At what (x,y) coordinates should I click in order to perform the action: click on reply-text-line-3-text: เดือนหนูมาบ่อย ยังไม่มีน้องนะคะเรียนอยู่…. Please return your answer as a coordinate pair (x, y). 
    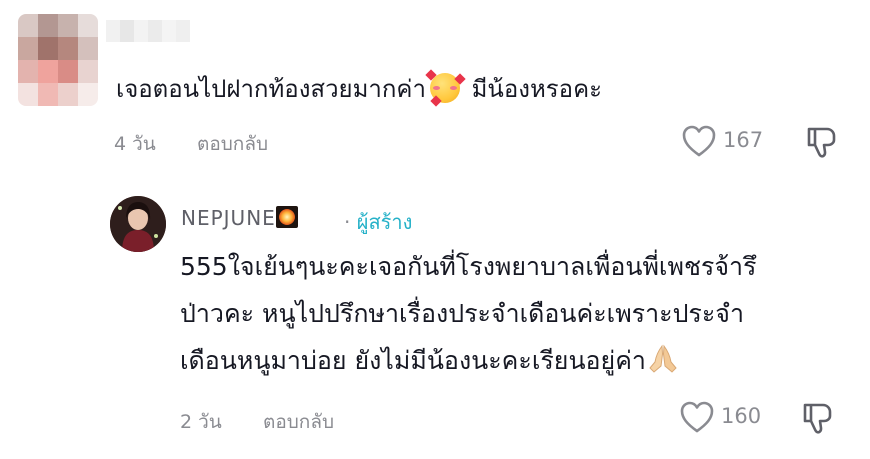
    Looking at the image, I should click on (413, 360).